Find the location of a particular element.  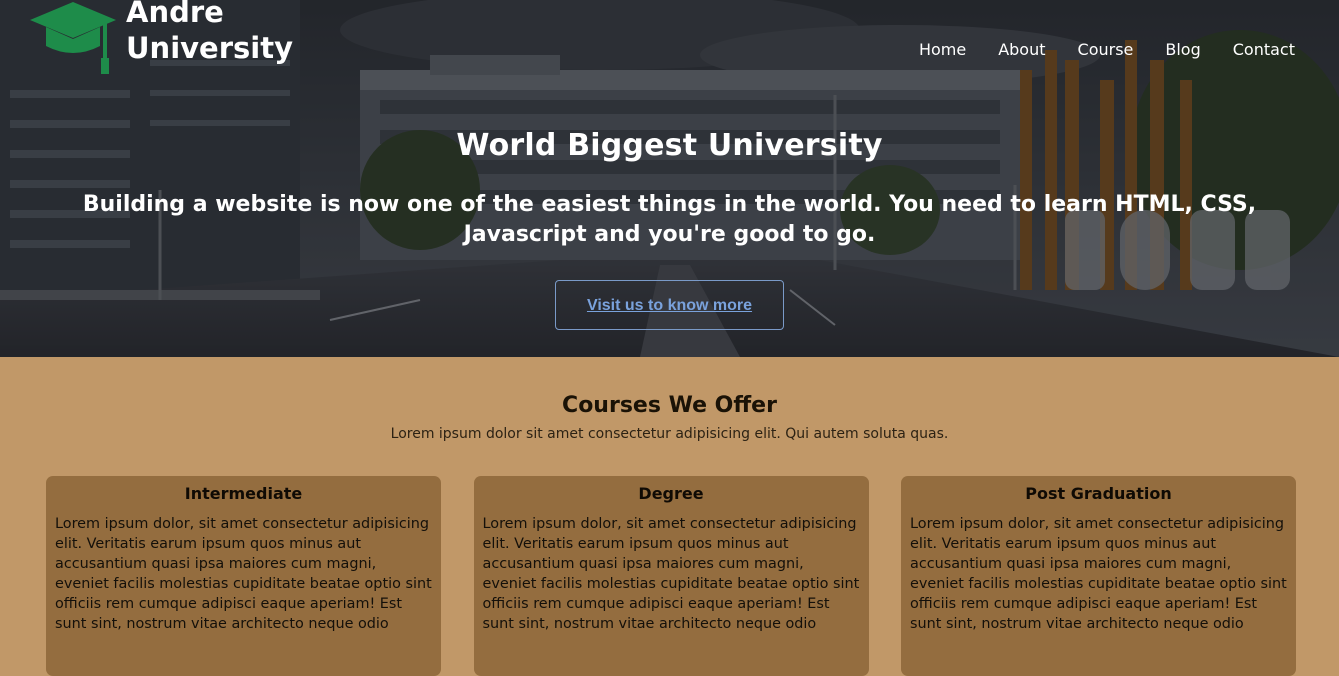

nav-links: Home About Course Blog Contact is located at coordinates (1091, 49).